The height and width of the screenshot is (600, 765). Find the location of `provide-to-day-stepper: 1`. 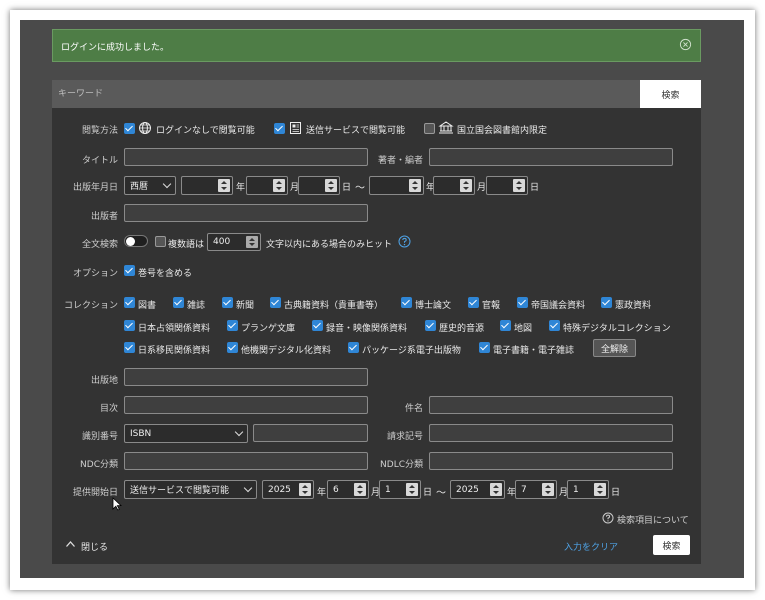

provide-to-day-stepper: 1 is located at coordinates (588, 489).